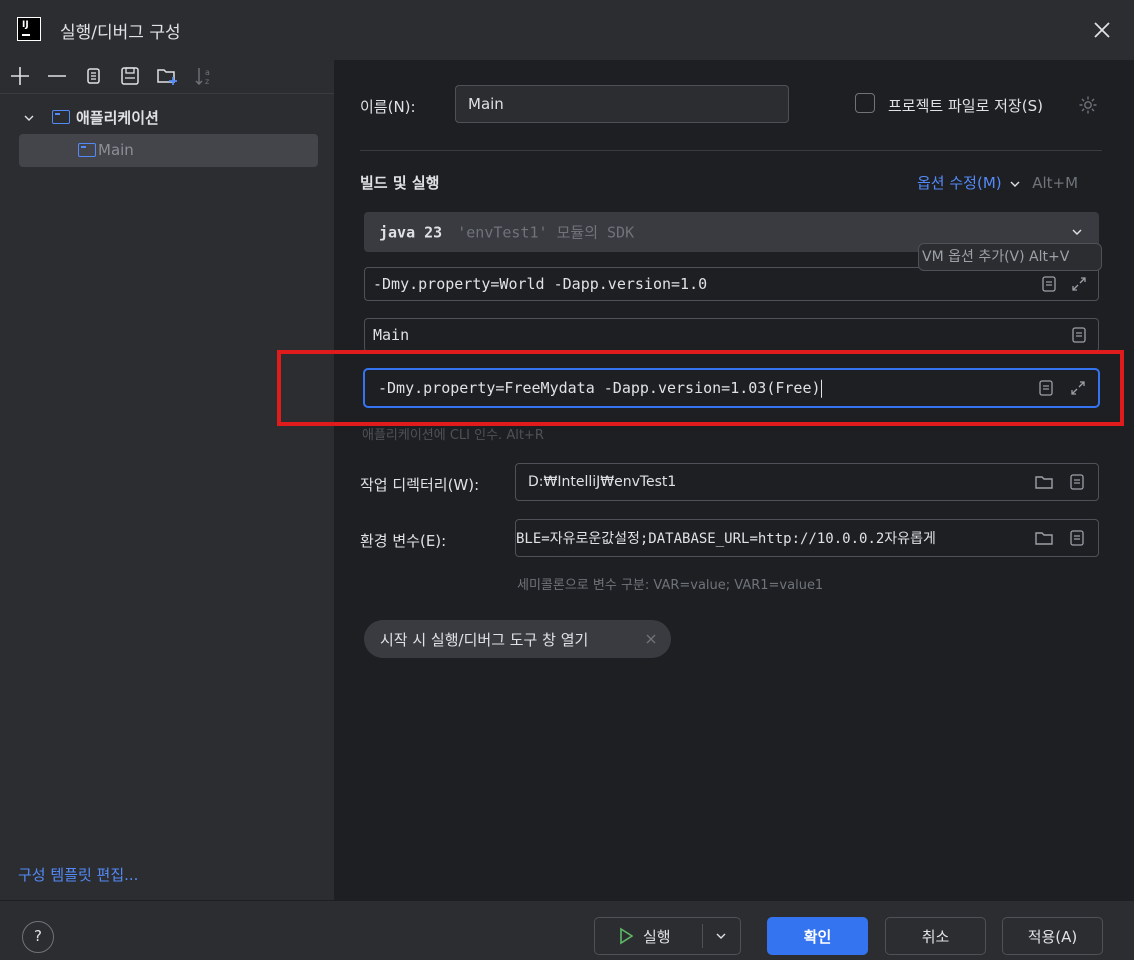  I want to click on main-class-input: Main, so click(731, 335).